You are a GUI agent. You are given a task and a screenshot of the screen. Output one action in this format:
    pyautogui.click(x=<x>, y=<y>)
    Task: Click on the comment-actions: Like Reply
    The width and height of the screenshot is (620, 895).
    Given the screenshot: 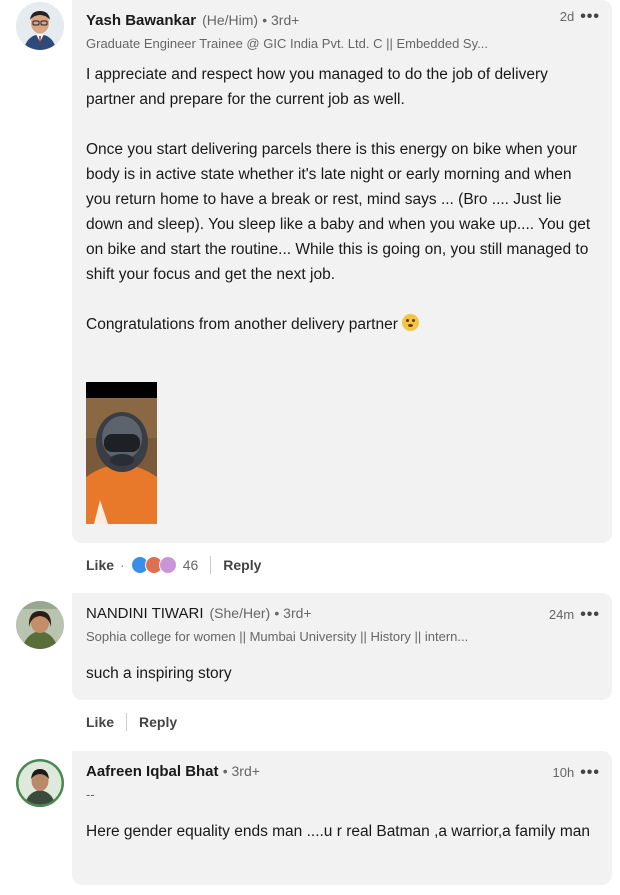 What is the action you would take?
    pyautogui.click(x=131, y=722)
    